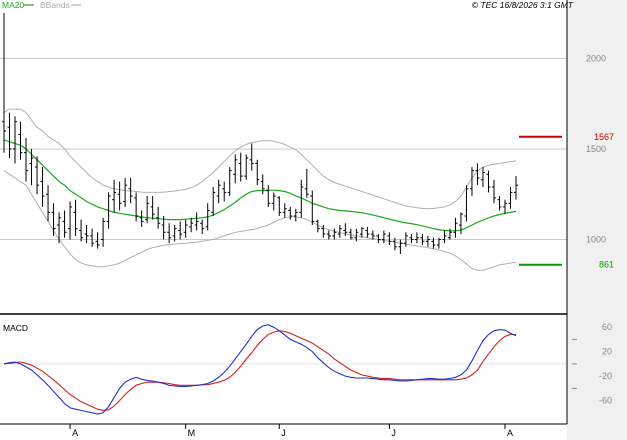 This screenshot has height=440, width=627. What do you see at coordinates (606, 265) in the screenshot?
I see `support-label: 861` at bounding box center [606, 265].